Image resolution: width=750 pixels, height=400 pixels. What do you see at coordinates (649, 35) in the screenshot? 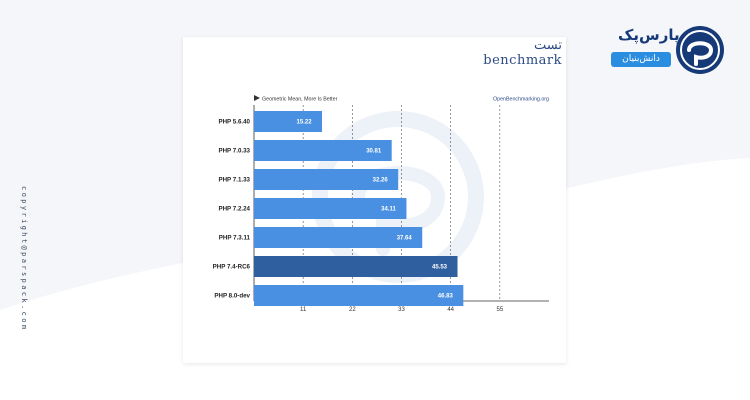
I see `brand-name: پارس‌پک` at bounding box center [649, 35].